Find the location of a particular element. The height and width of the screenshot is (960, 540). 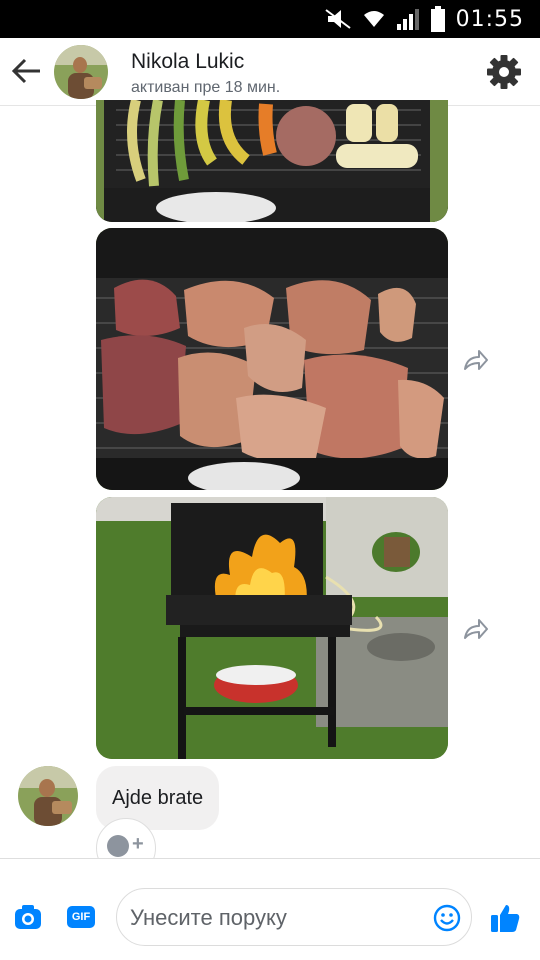

battery-icon is located at coordinates (437, 19).